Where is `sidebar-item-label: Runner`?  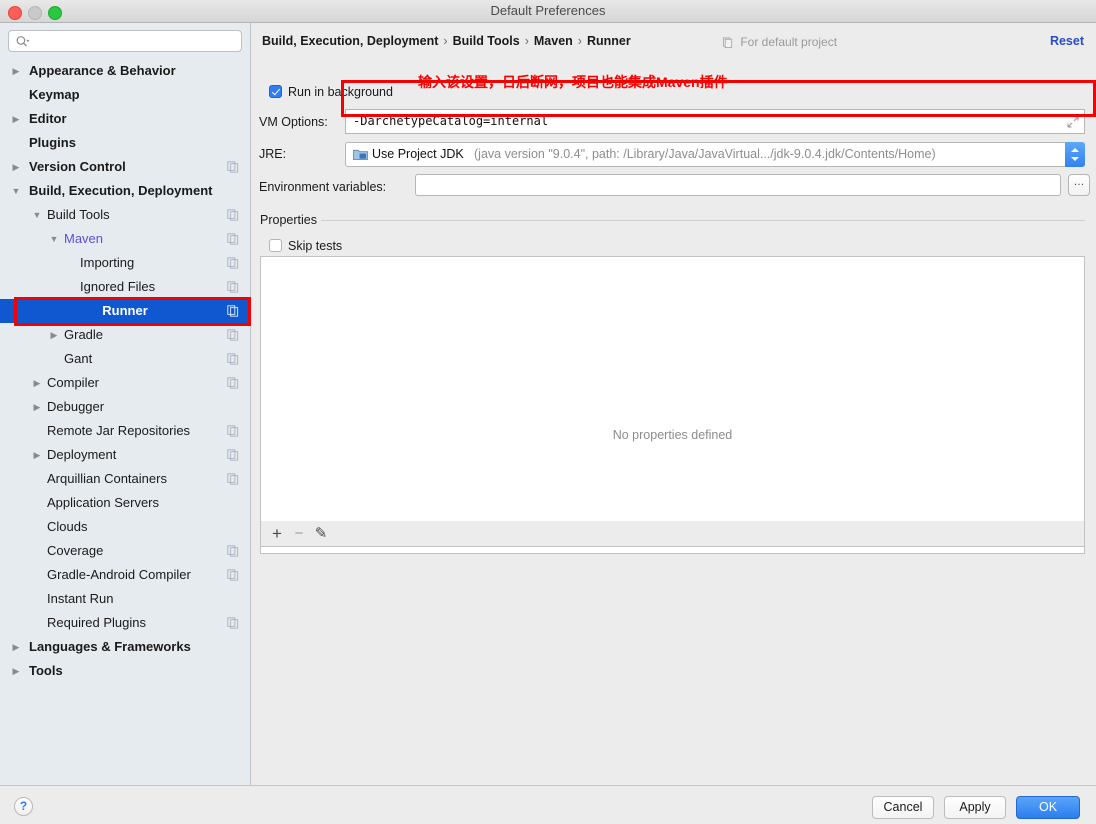
sidebar-item-label: Runner is located at coordinates (125, 310).